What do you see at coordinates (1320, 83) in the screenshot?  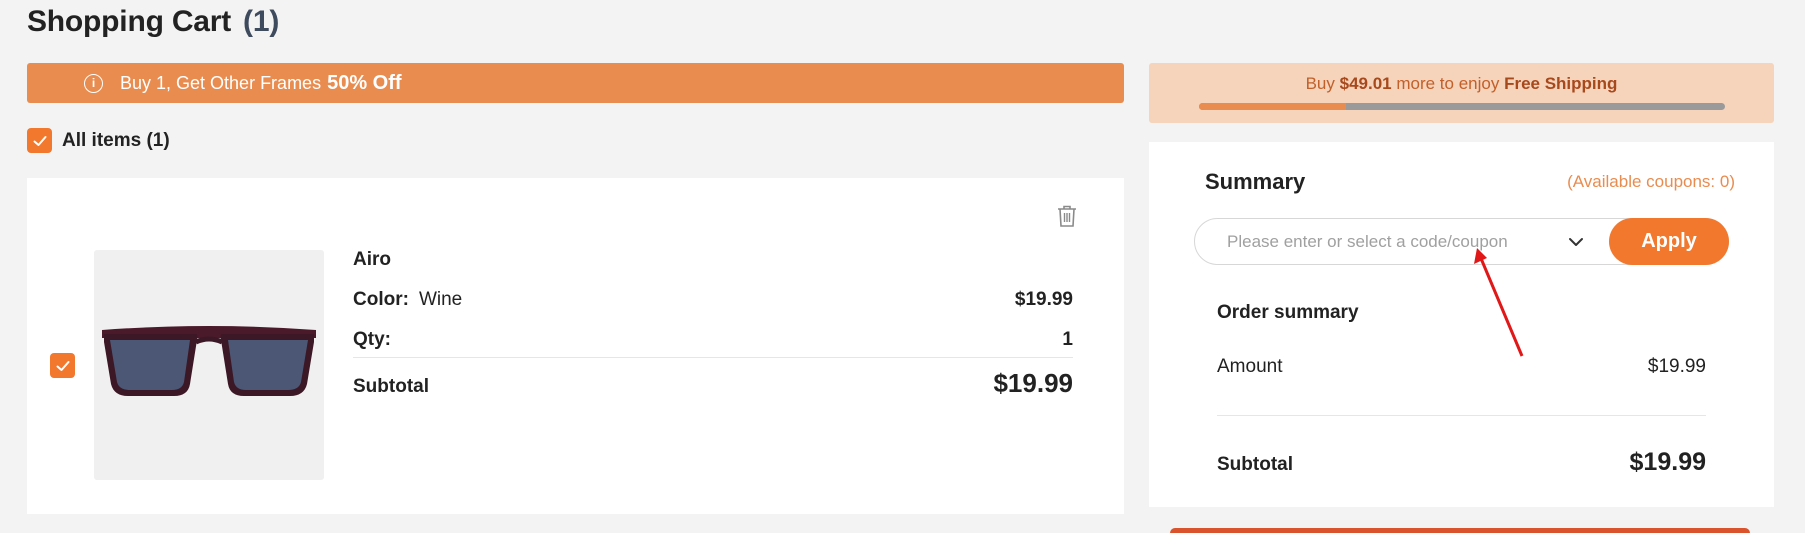 I see `shipping-prefix: Buy` at bounding box center [1320, 83].